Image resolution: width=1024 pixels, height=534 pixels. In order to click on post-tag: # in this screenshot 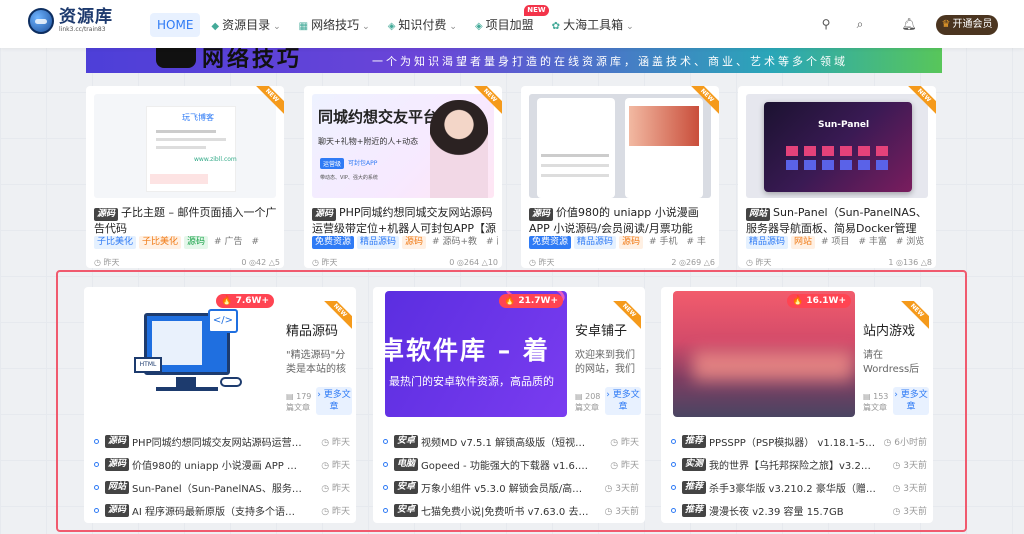, I will do `click(255, 242)`.